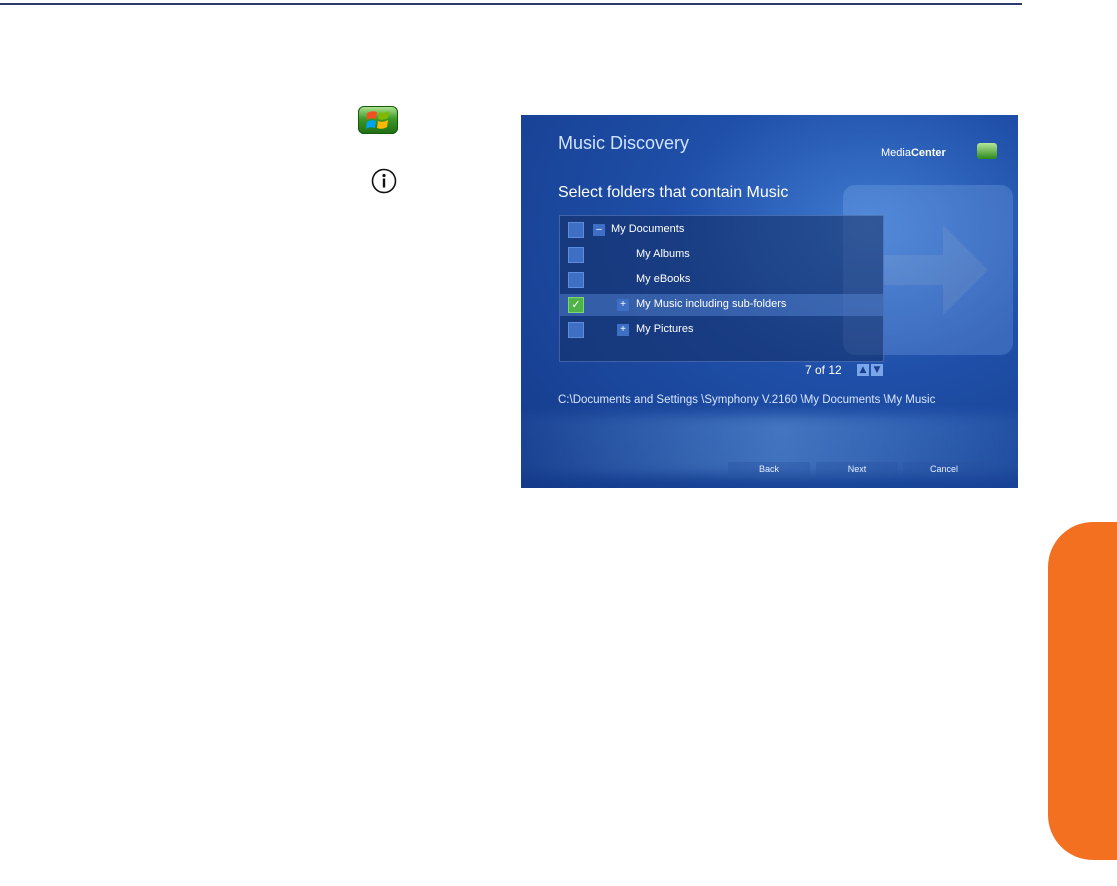 The height and width of the screenshot is (886, 1117). Describe the element at coordinates (944, 469) in the screenshot. I see `cancel-button: Cancel` at that location.